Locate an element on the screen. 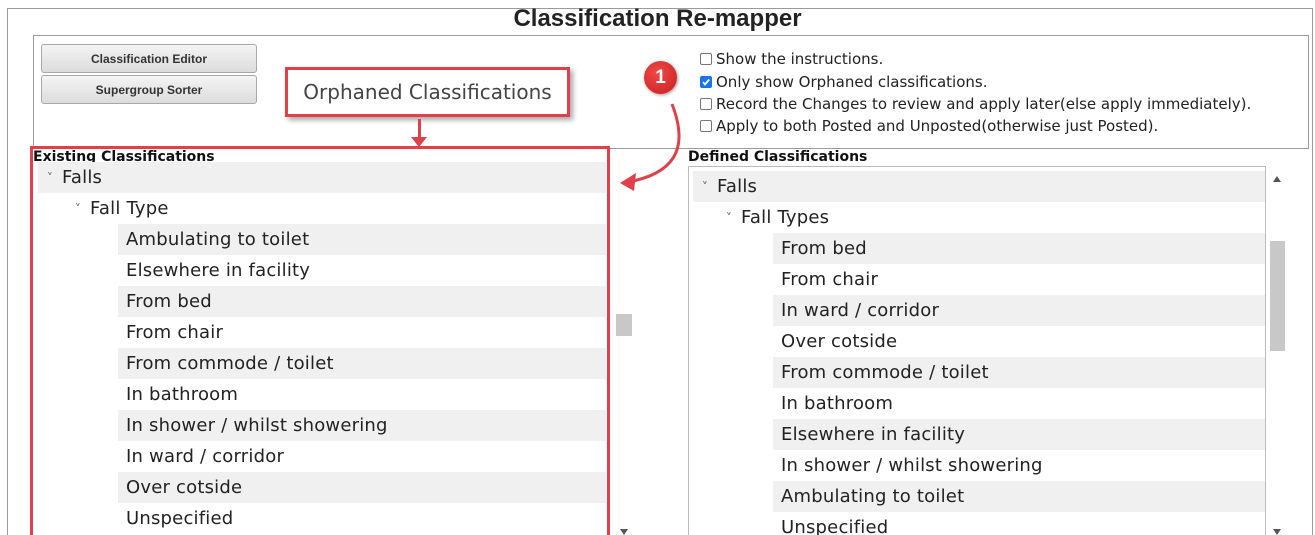 This screenshot has height=535, width=1315. tree-label: Fall Types is located at coordinates (785, 217).